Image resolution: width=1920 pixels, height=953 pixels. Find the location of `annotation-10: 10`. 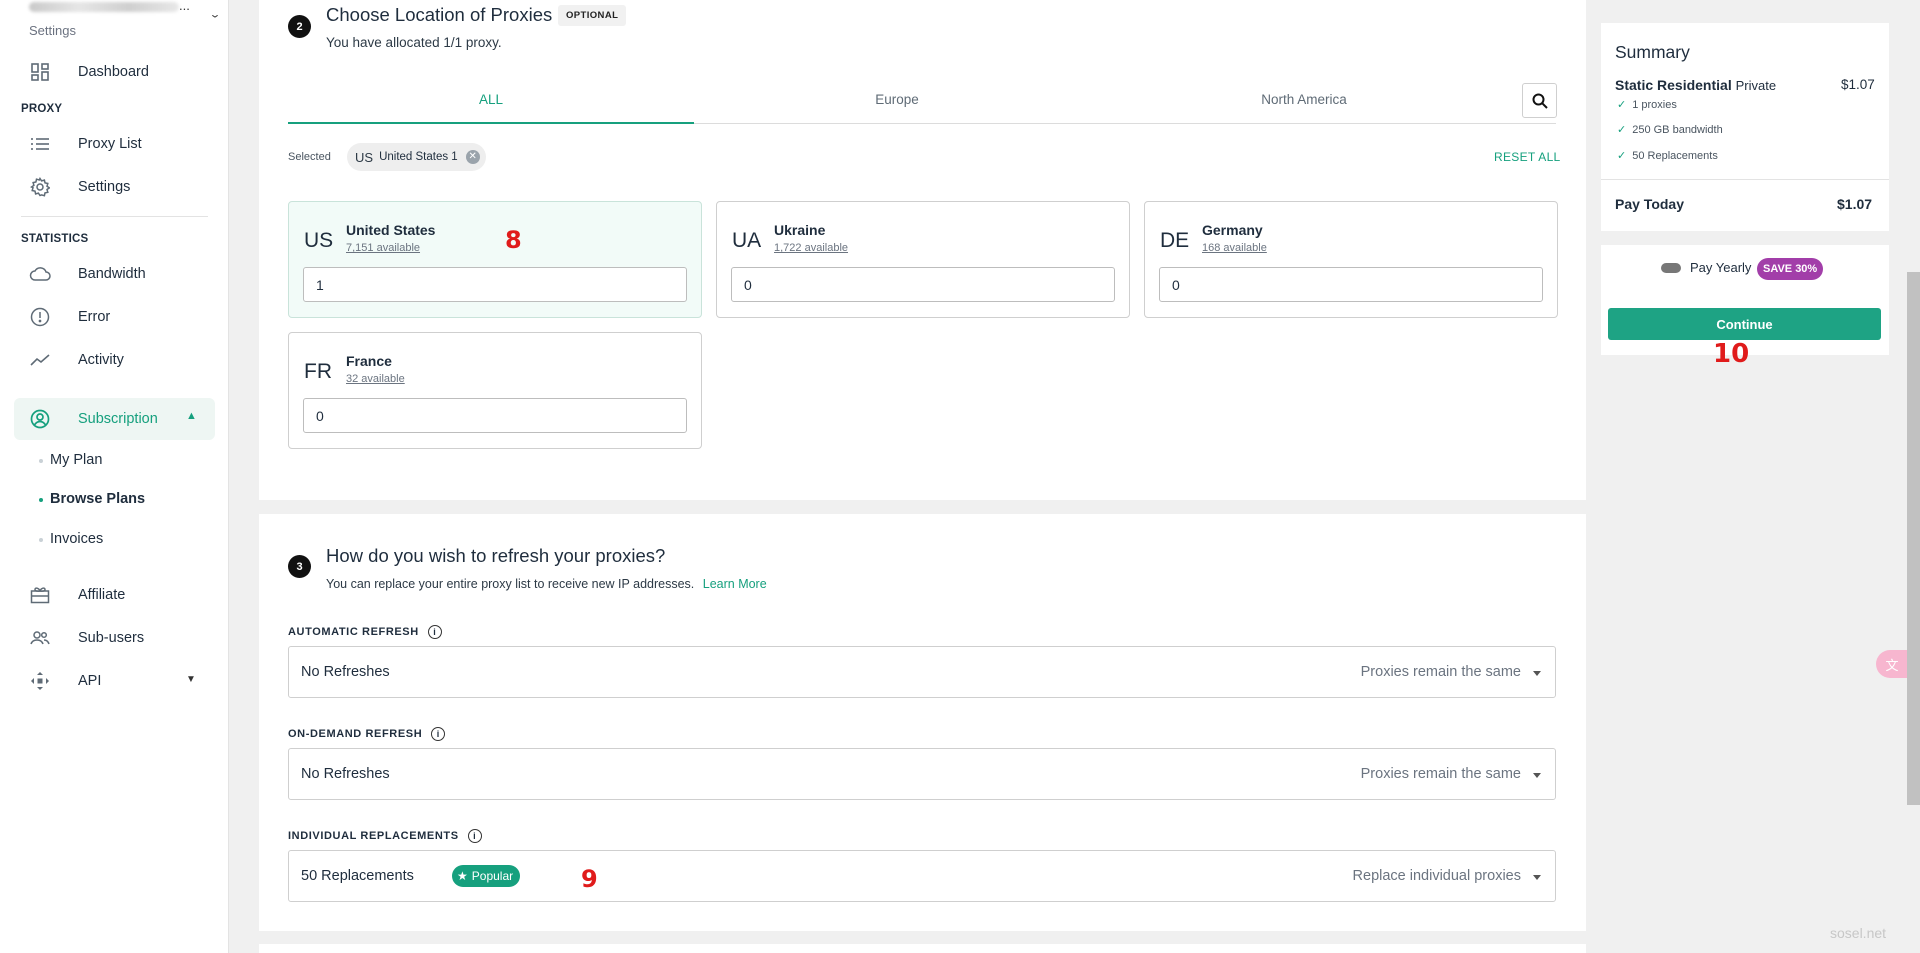

annotation-10: 10 is located at coordinates (1731, 354).